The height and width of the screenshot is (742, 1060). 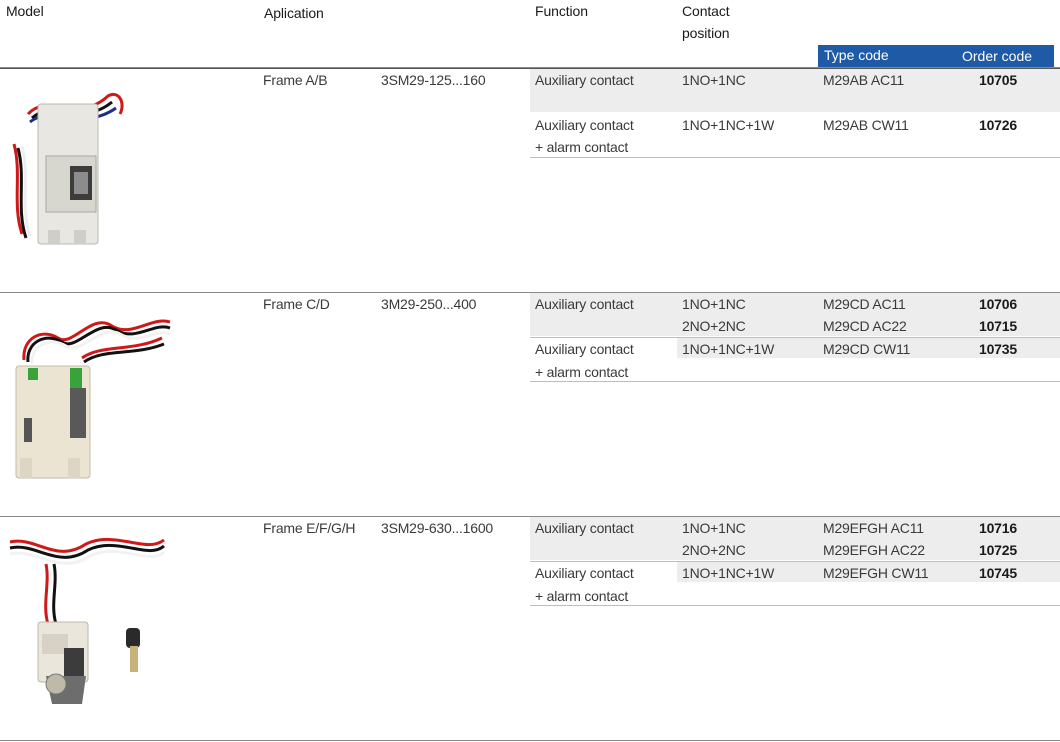 I want to click on series-label: 3SM29-630...1600, so click(x=437, y=528).